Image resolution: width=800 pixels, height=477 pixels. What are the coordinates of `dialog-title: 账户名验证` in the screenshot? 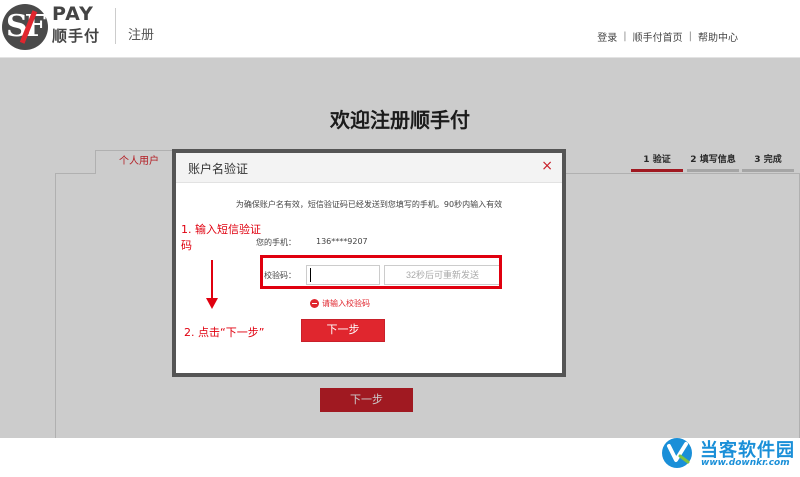 It's located at (218, 169).